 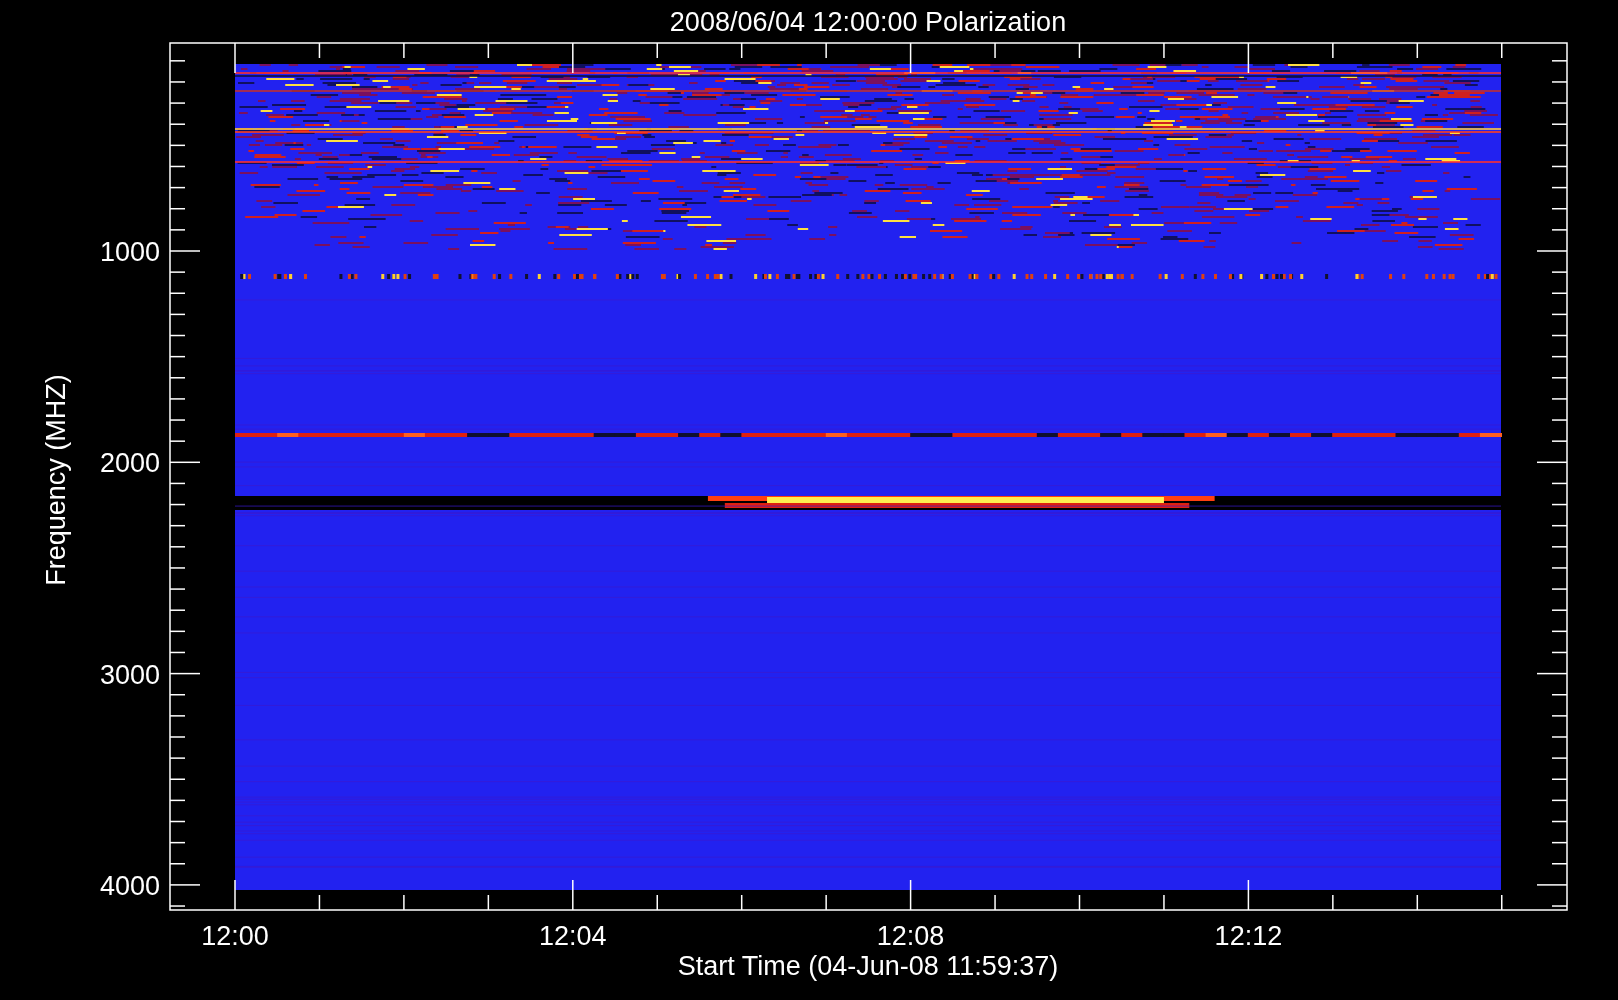 I want to click on x-tick-label: 12:04, so click(x=573, y=936).